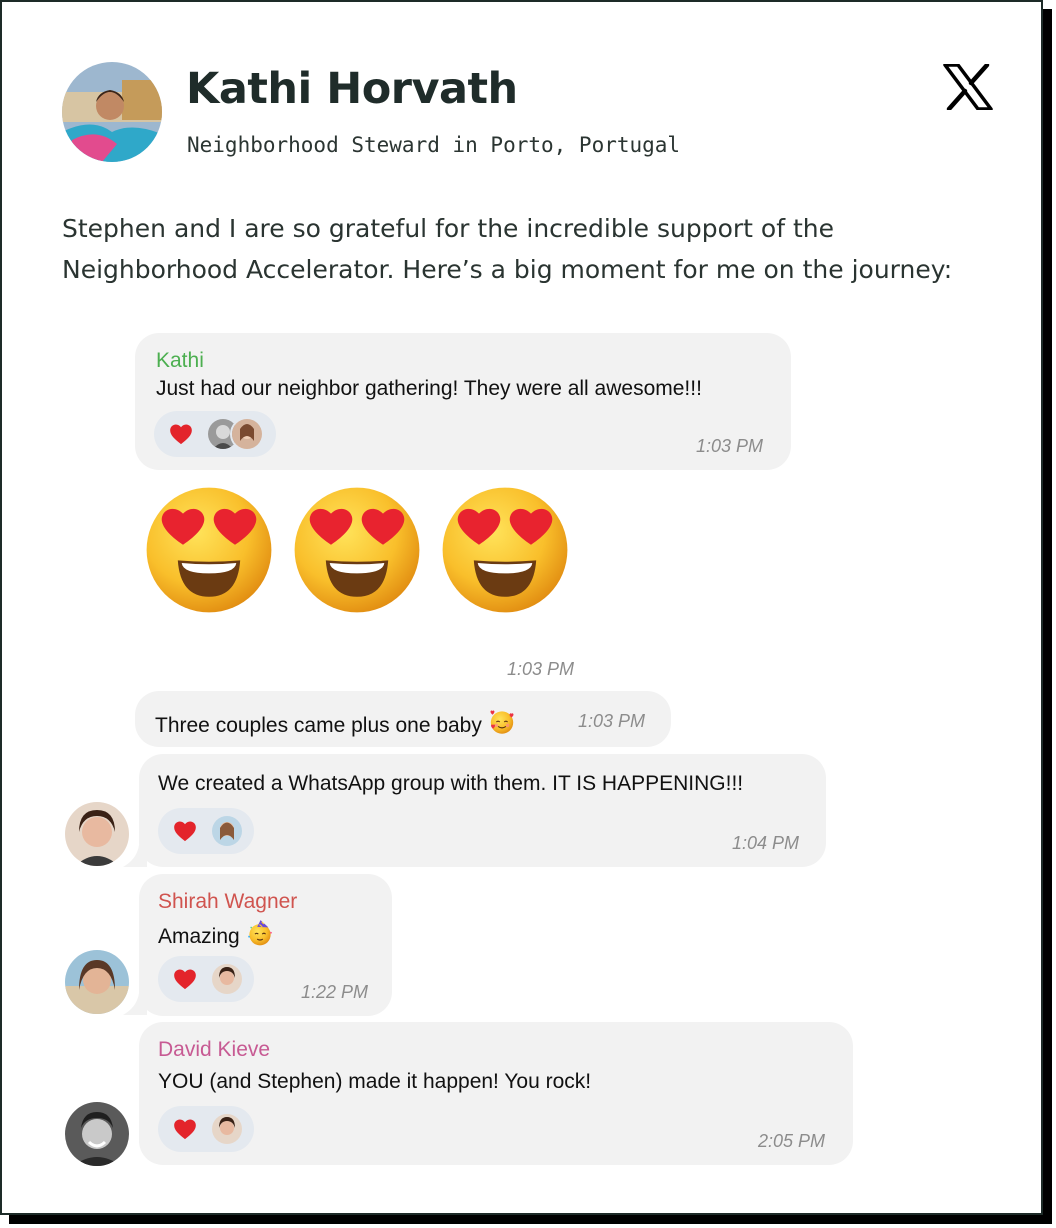 This screenshot has height=1228, width=1056. I want to click on message-text-content: Three couples came plus one baby, so click(318, 725).